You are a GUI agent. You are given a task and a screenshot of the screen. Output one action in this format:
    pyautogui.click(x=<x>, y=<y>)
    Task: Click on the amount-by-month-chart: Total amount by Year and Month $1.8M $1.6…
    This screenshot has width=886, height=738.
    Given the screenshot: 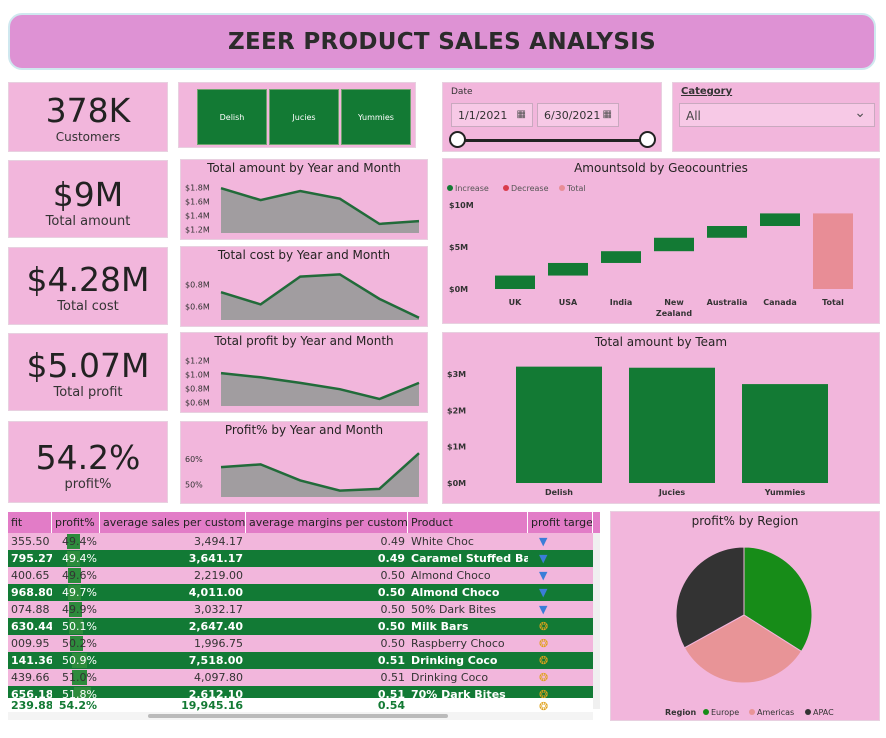 What is the action you would take?
    pyautogui.click(x=304, y=199)
    